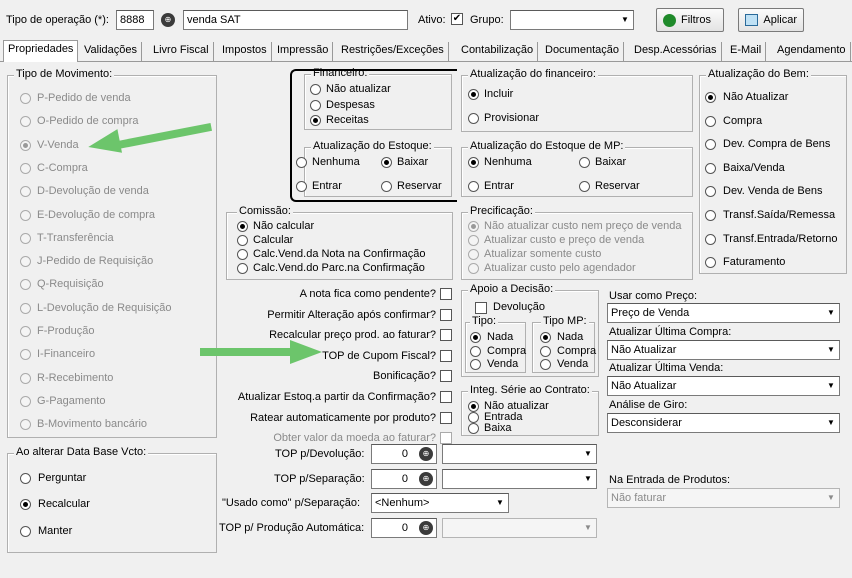 The width and height of the screenshot is (852, 578). What do you see at coordinates (393, 51) in the screenshot?
I see `tab-restricoes: Restrições/Exceções` at bounding box center [393, 51].